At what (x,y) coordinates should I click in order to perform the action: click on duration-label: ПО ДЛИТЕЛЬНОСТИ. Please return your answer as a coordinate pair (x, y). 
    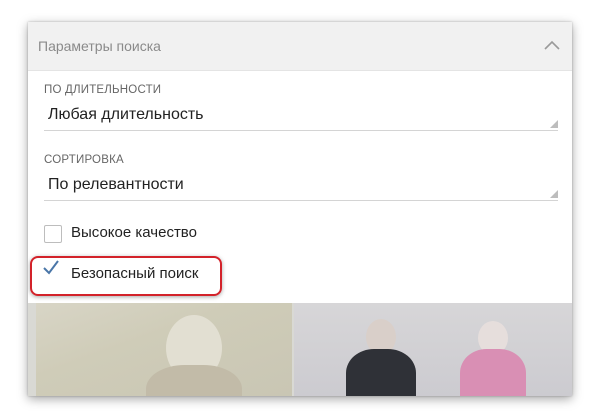
    Looking at the image, I should click on (103, 90).